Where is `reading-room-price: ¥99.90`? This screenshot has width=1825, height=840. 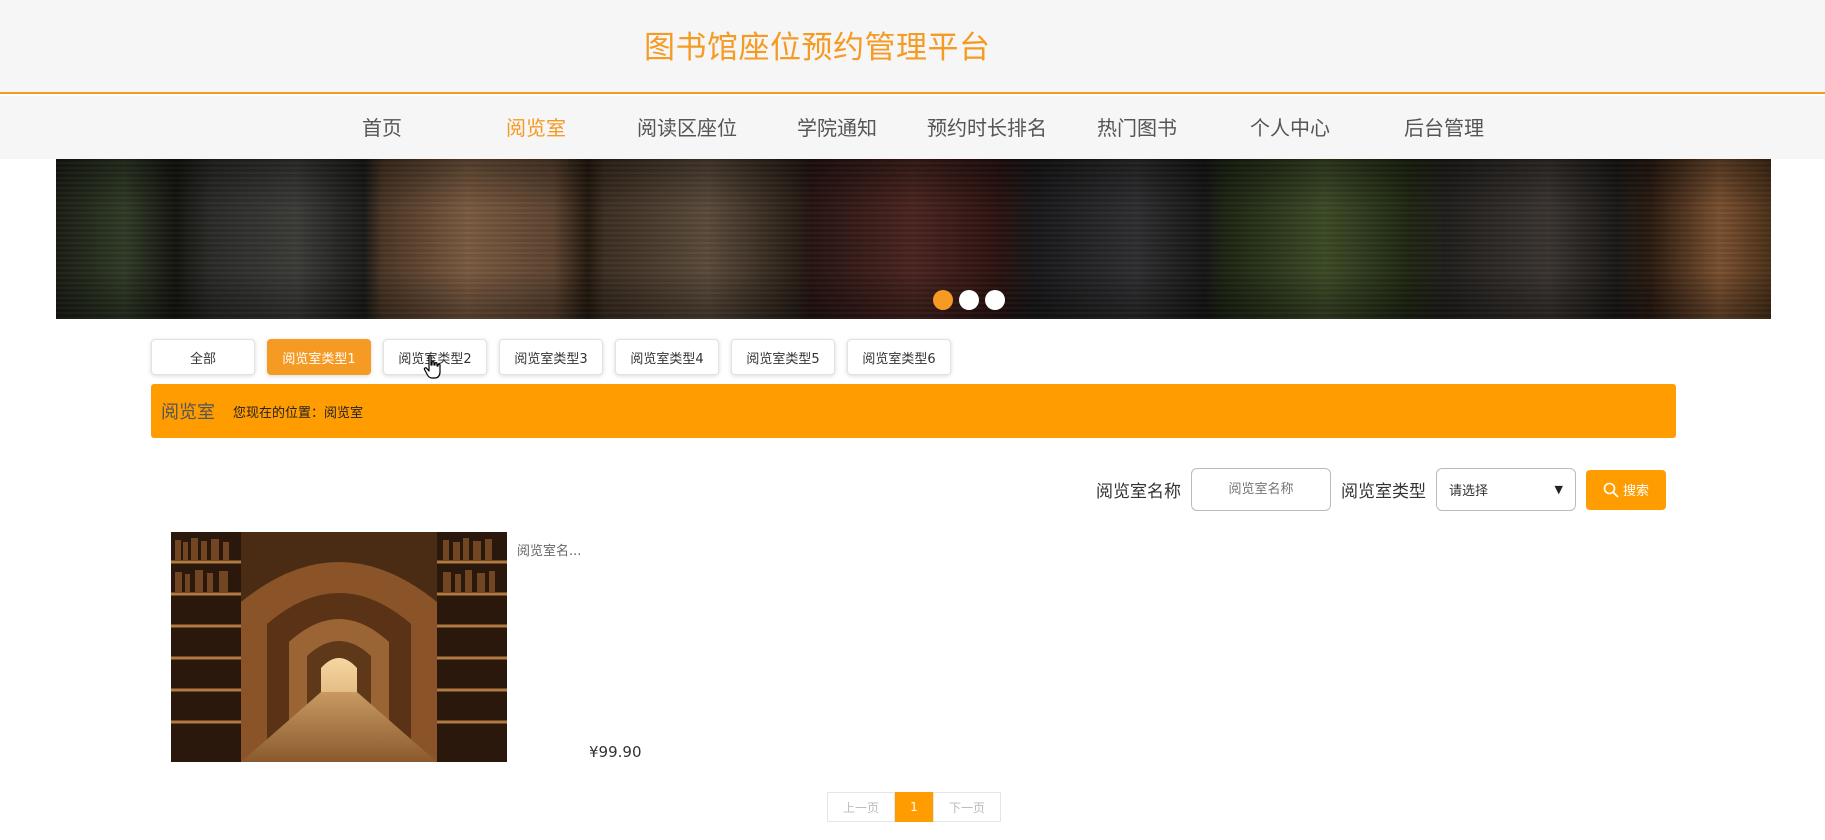
reading-room-price: ¥99.90 is located at coordinates (615, 752).